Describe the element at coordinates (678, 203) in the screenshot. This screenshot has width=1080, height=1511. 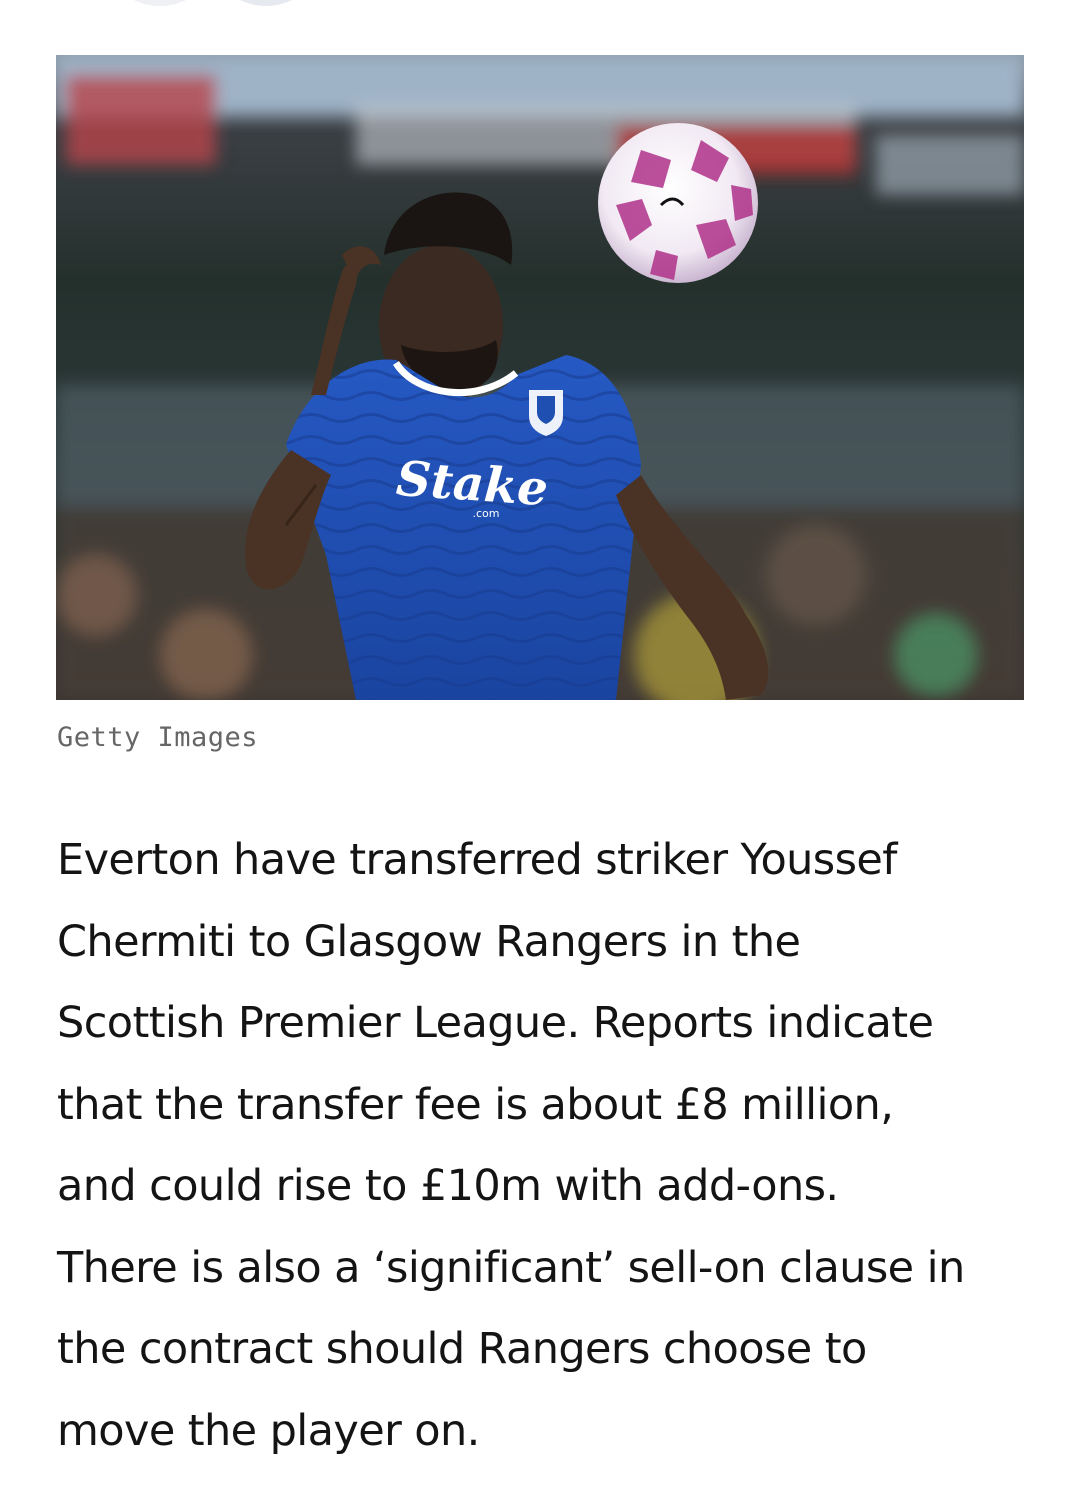
I see `football` at that location.